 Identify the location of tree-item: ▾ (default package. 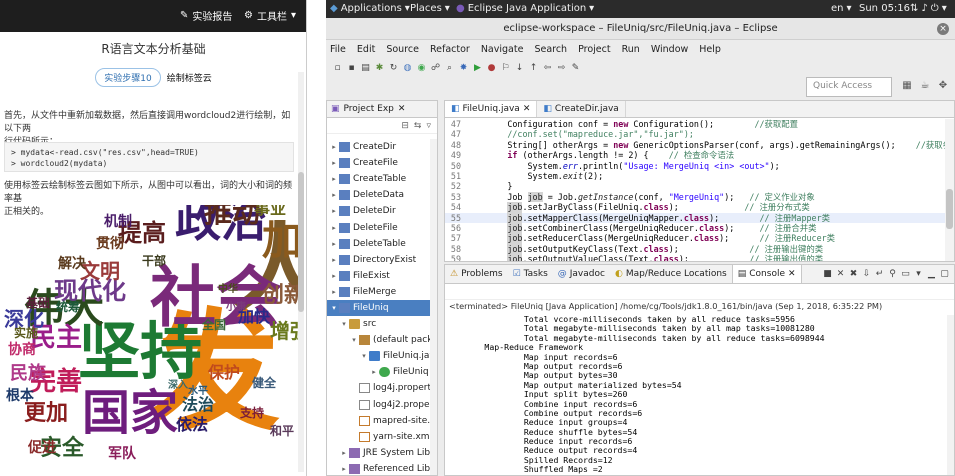
(382, 340).